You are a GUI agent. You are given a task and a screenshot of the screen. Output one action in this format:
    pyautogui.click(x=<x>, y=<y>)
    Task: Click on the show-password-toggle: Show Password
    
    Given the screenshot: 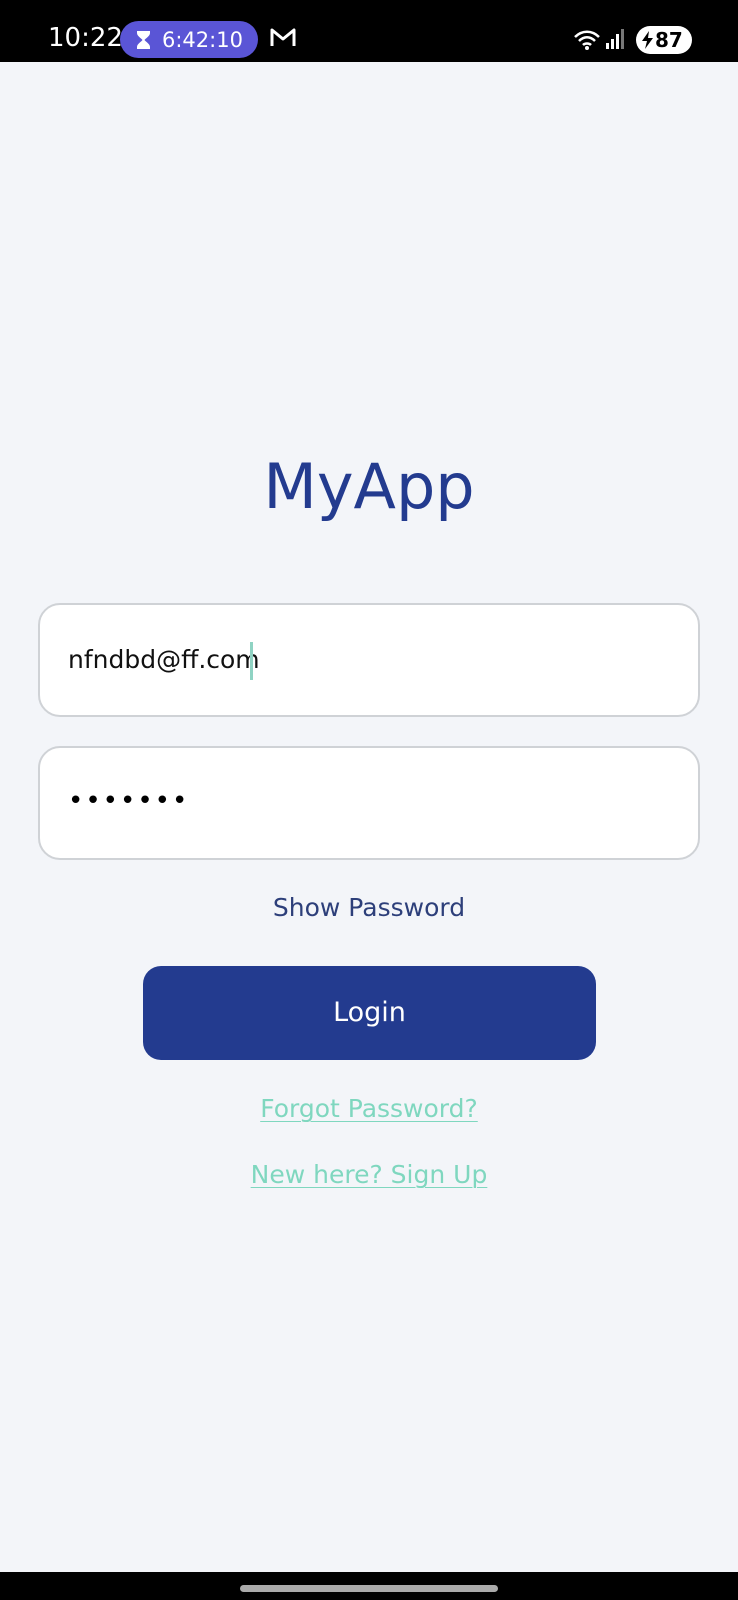 What is the action you would take?
    pyautogui.click(x=369, y=908)
    